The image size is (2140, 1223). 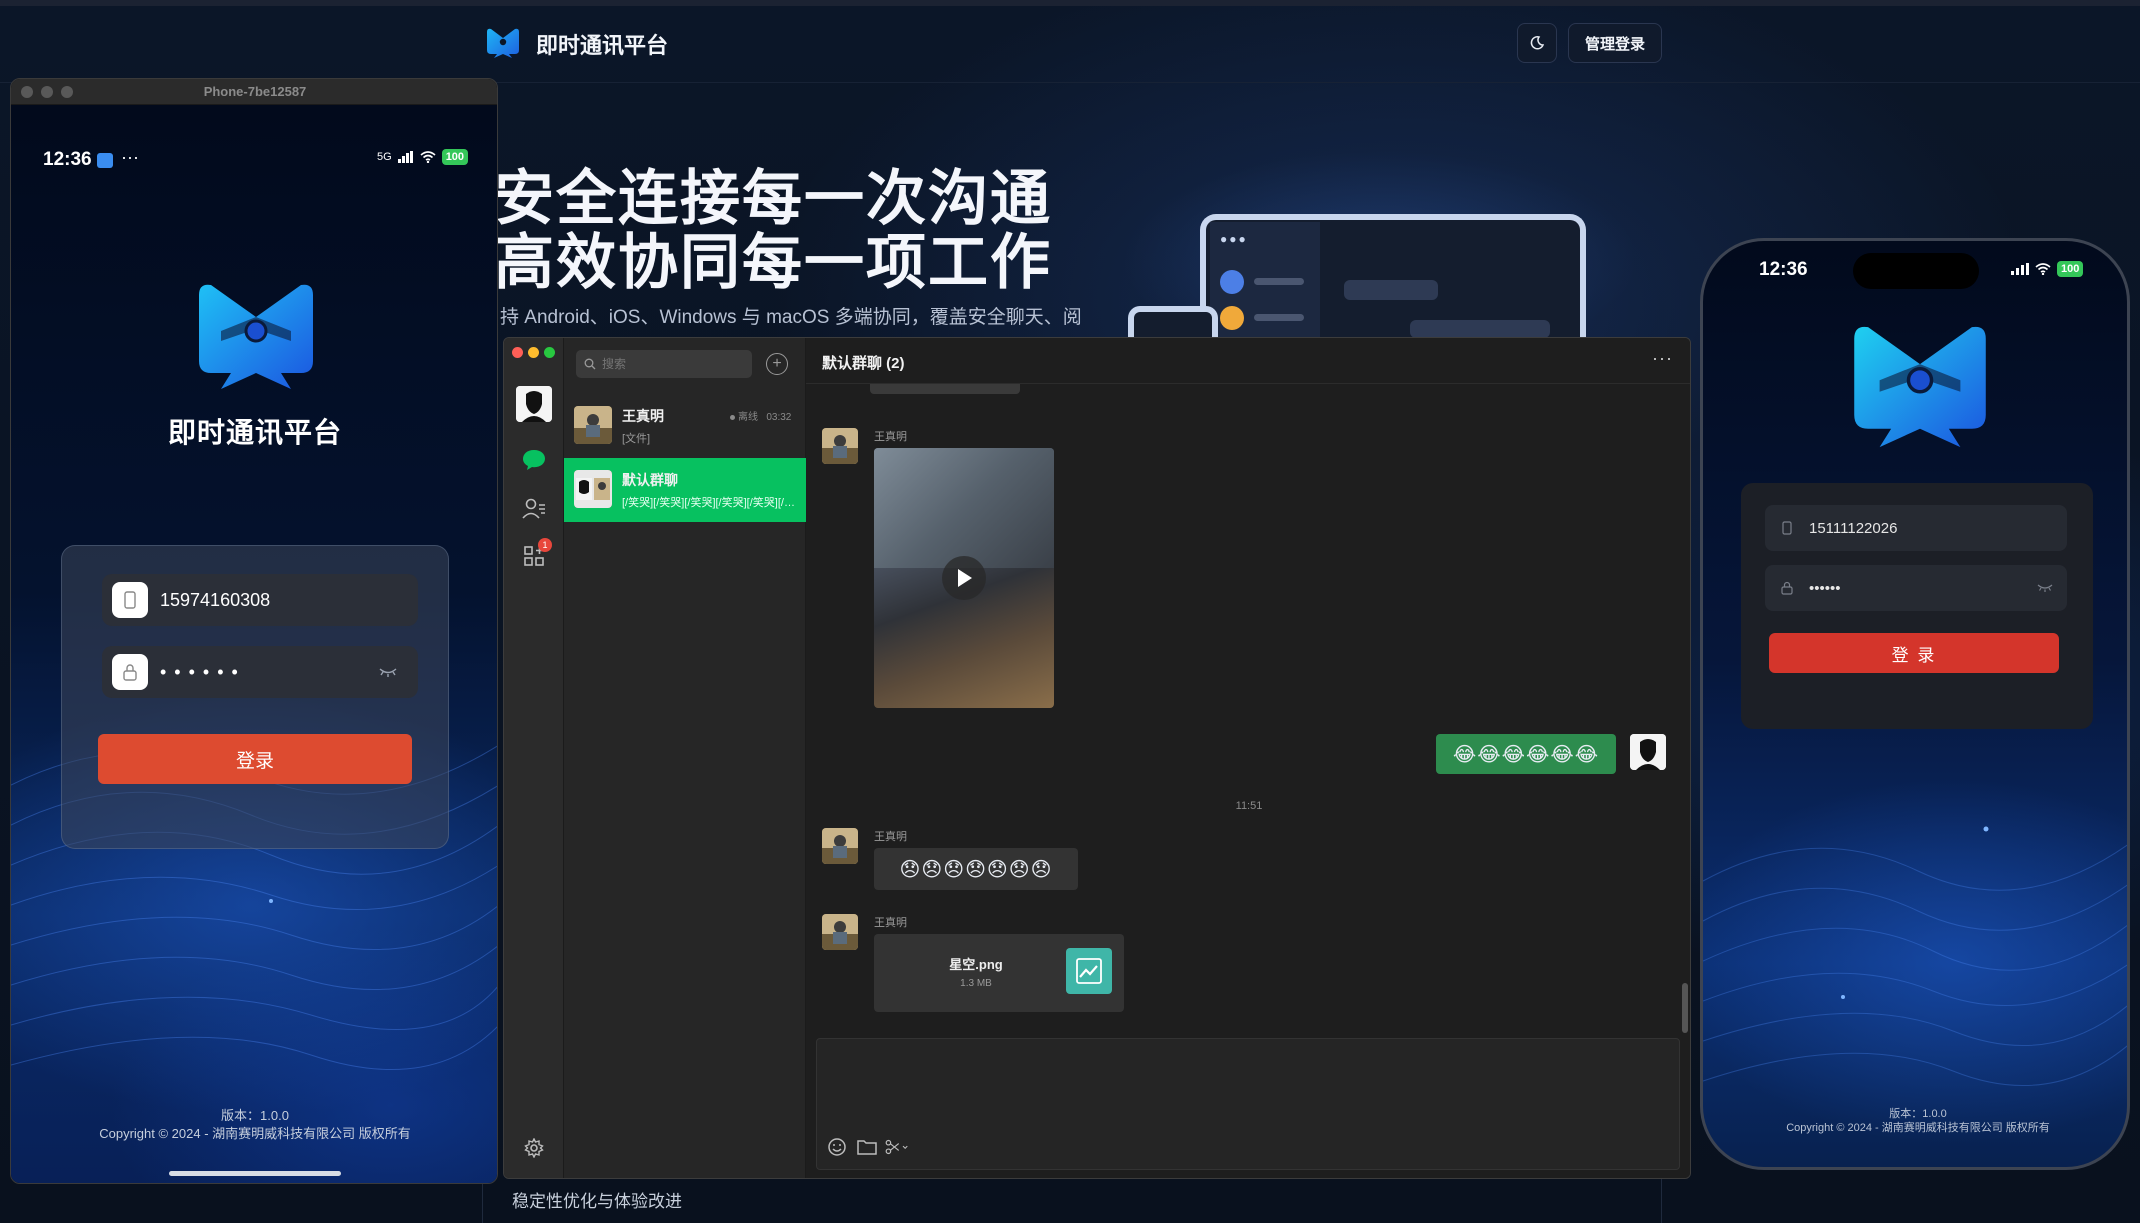 I want to click on minimize-window-button, so click(x=533, y=352).